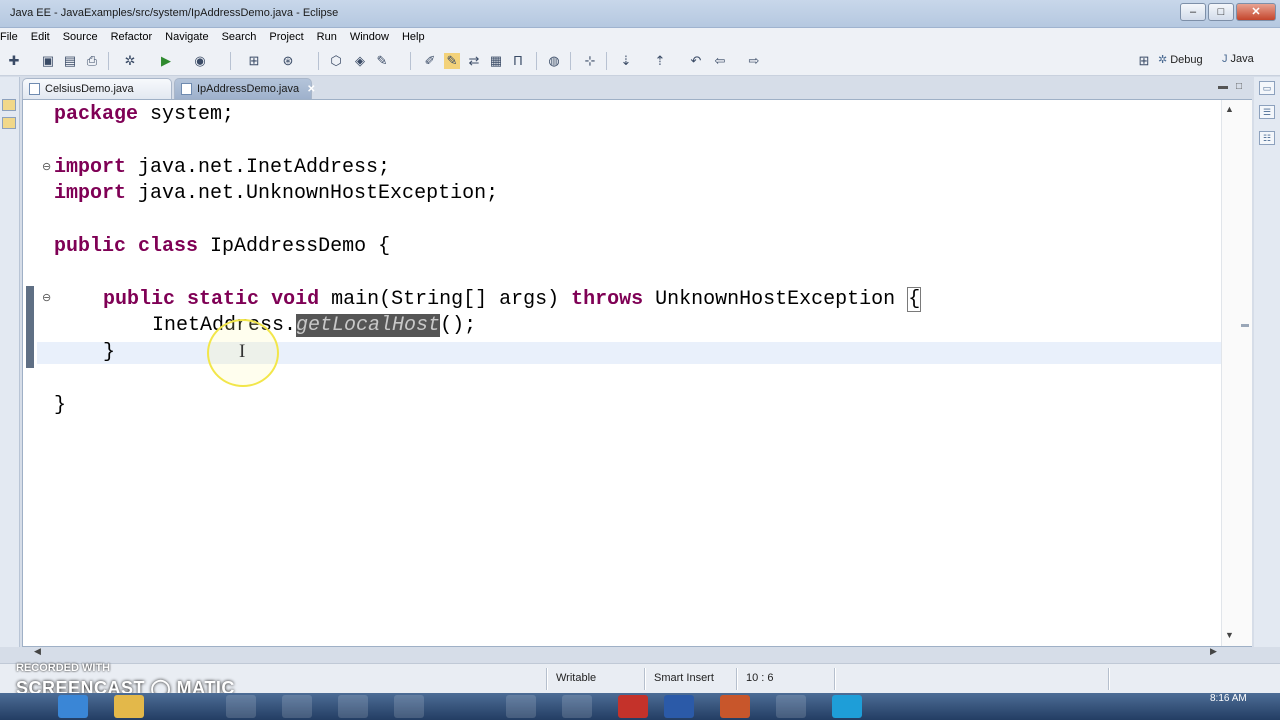  What do you see at coordinates (452, 61) in the screenshot?
I see `toggle-breadcrumb-icon: ✎` at bounding box center [452, 61].